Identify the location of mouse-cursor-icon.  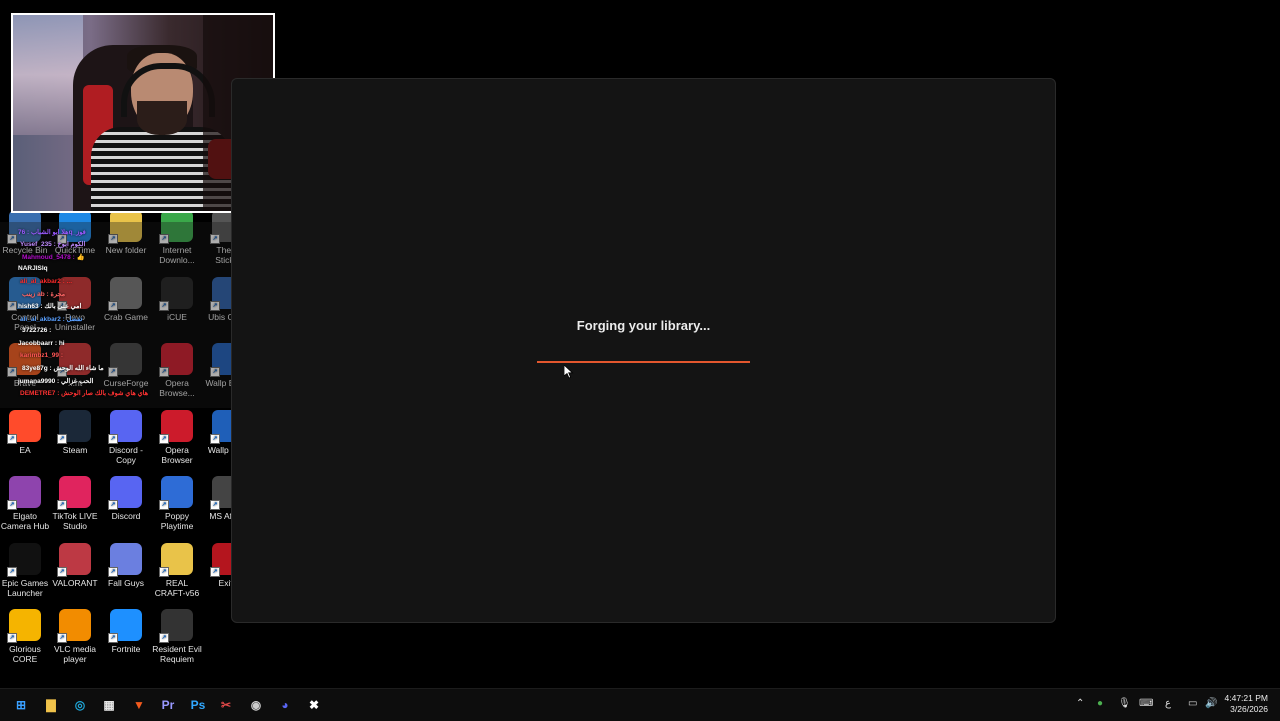
(569, 372).